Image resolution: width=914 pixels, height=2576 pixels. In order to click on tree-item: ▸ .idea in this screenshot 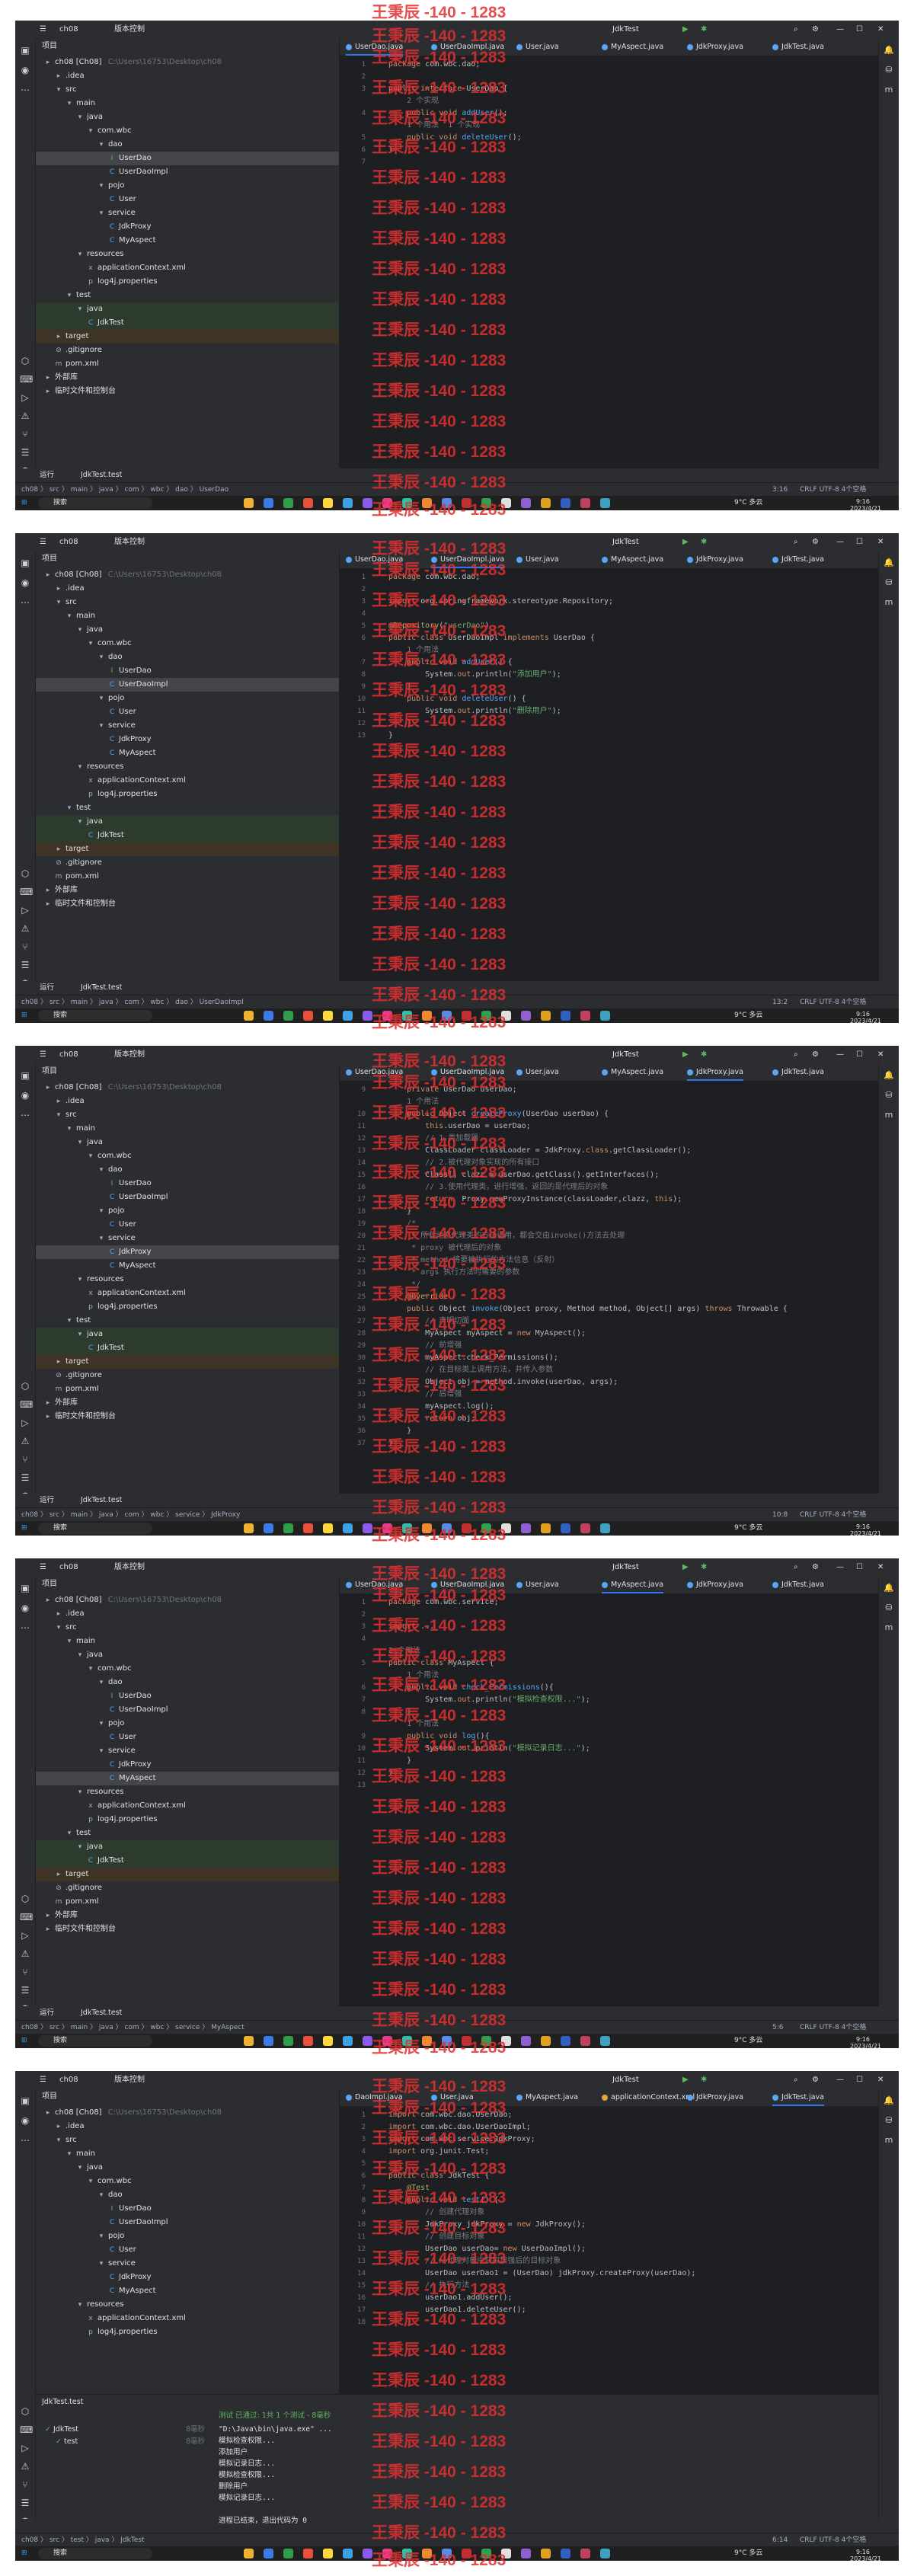, I will do `click(187, 1101)`.